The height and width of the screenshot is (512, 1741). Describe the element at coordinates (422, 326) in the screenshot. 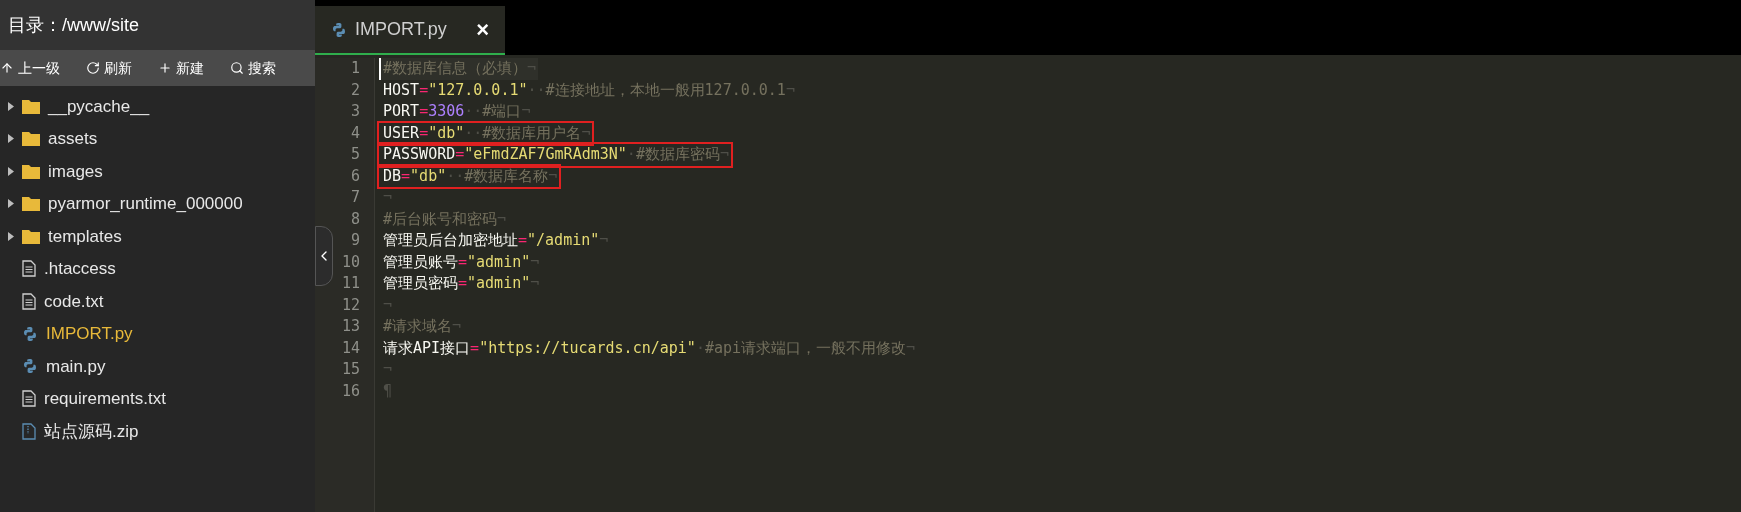

I see `code-line: #请求域名¬` at that location.